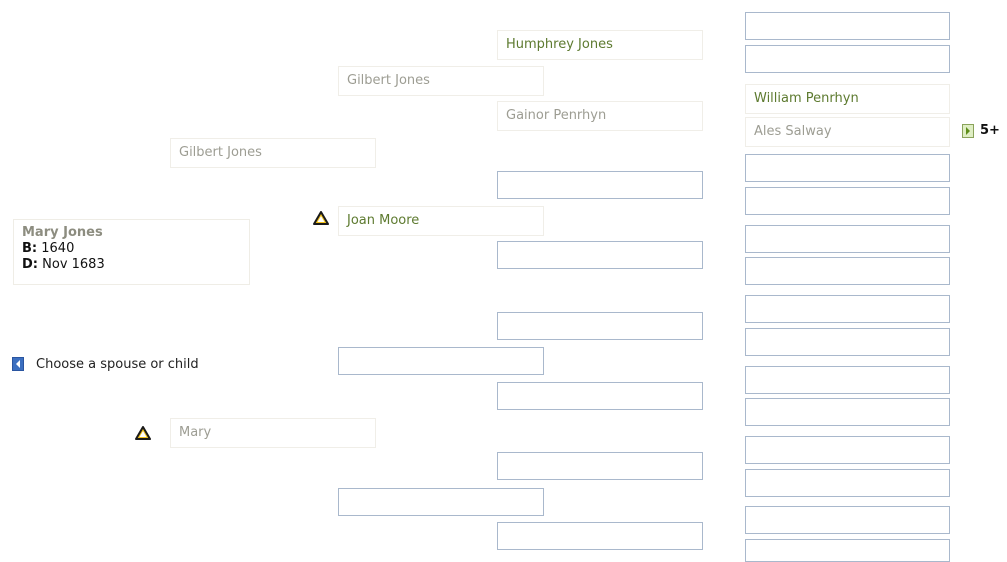 The width and height of the screenshot is (1007, 562). I want to click on paternal-grandmother-box: Joan Moore, so click(441, 221).